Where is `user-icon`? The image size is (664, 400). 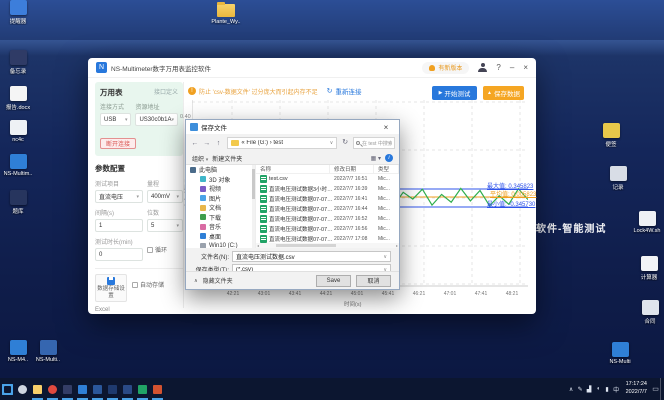 user-icon is located at coordinates (483, 67).